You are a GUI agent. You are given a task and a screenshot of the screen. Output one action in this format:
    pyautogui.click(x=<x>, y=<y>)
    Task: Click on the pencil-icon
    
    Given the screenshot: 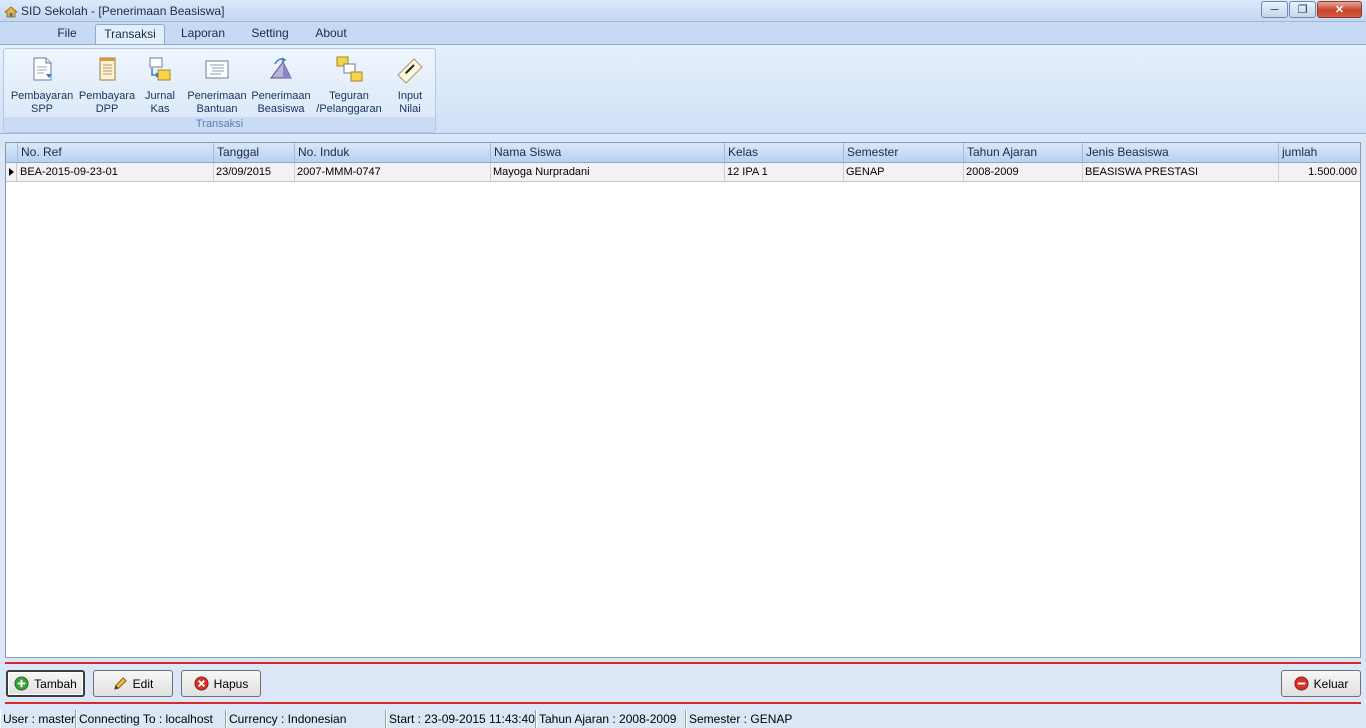 What is the action you would take?
    pyautogui.click(x=120, y=683)
    